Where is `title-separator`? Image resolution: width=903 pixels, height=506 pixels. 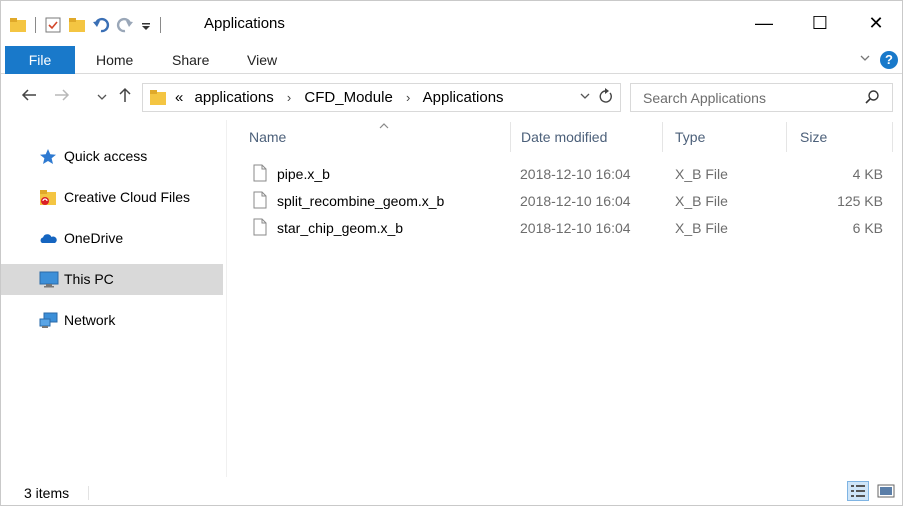
title-separator is located at coordinates (160, 25).